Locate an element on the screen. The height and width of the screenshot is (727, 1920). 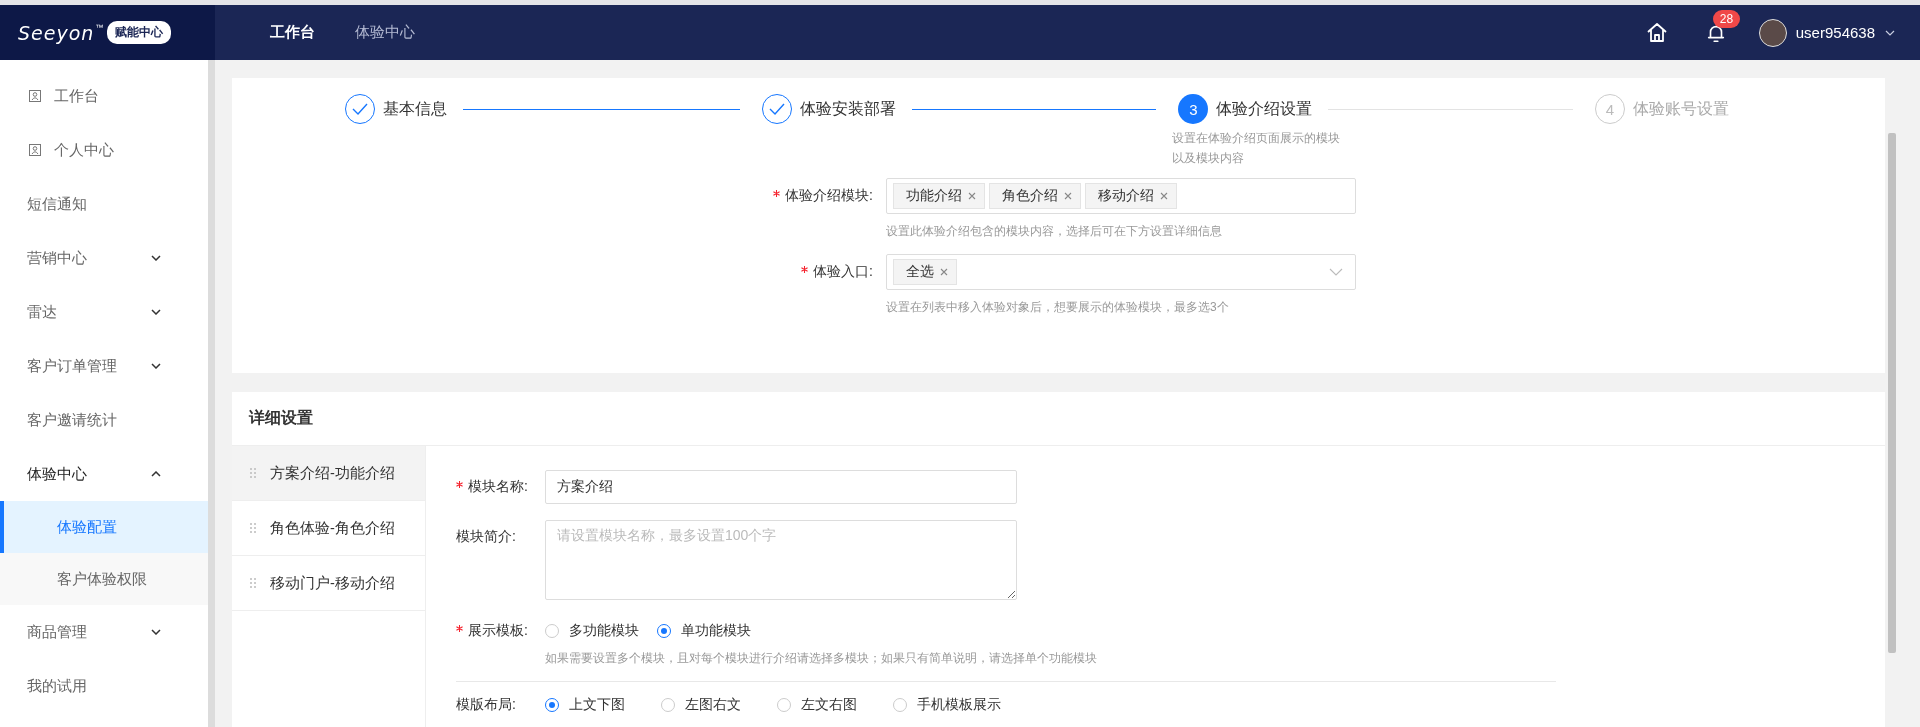
module-list-item: 方案介绍-功能介绍 is located at coordinates (328, 473).